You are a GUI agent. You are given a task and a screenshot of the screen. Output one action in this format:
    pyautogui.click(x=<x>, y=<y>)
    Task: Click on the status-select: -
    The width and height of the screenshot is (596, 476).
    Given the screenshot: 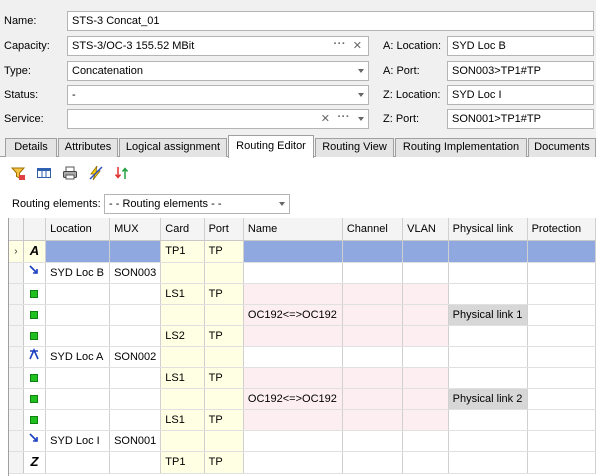 What is the action you would take?
    pyautogui.click(x=218, y=95)
    